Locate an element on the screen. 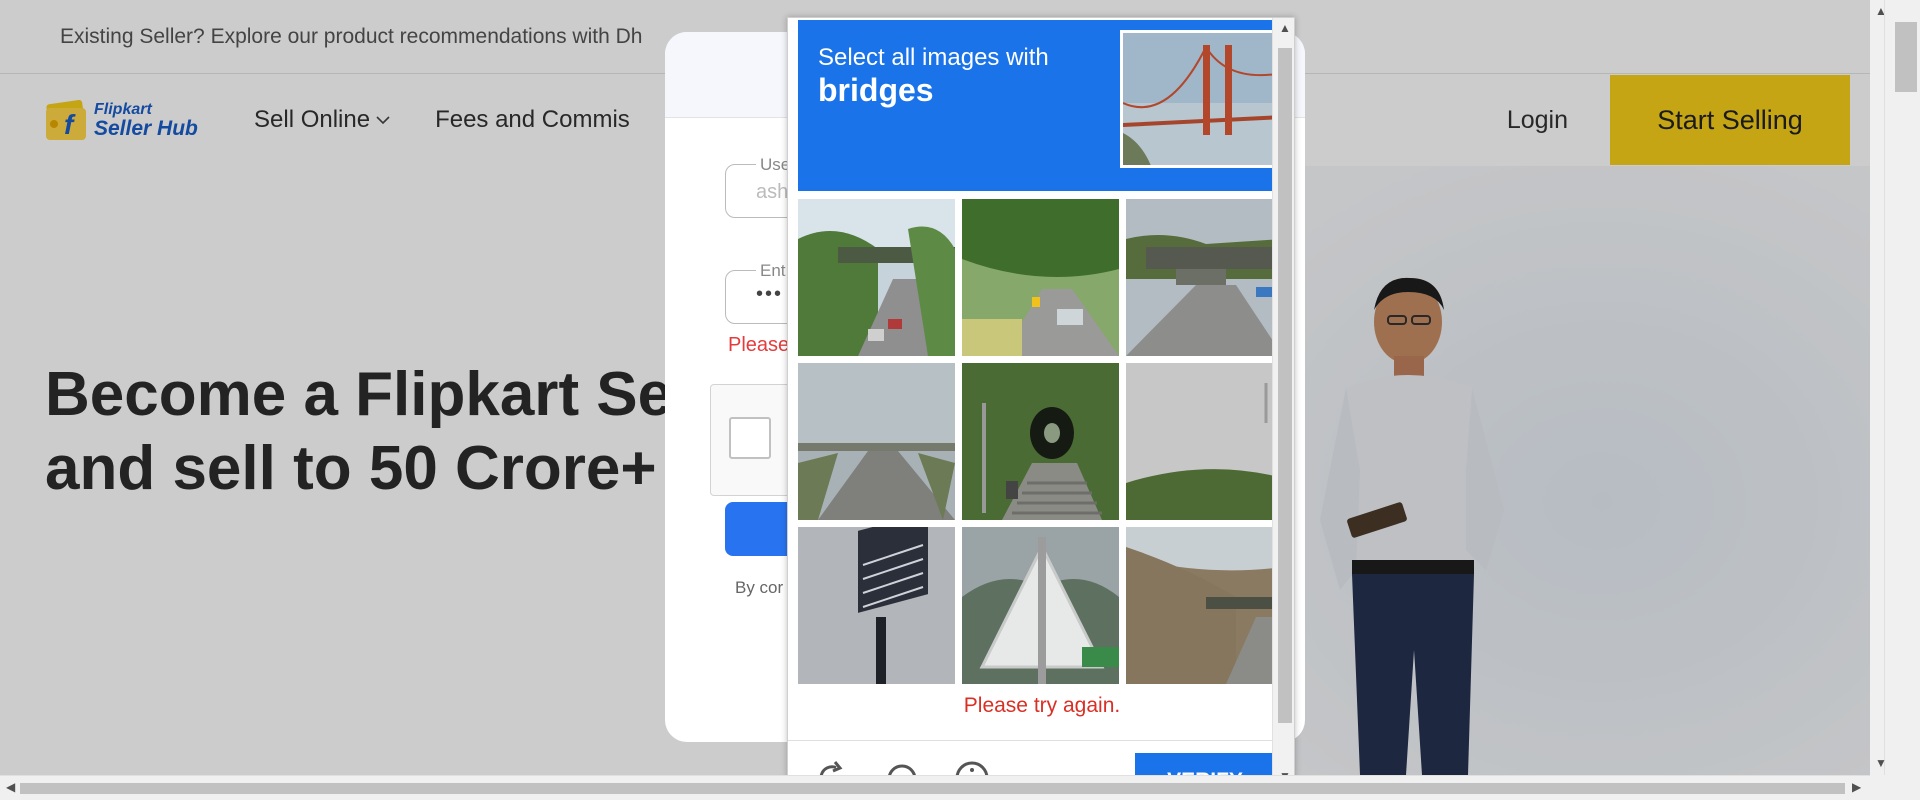 The image size is (1920, 800). challenge-header: Select all images with bridges is located at coordinates (1039, 105).